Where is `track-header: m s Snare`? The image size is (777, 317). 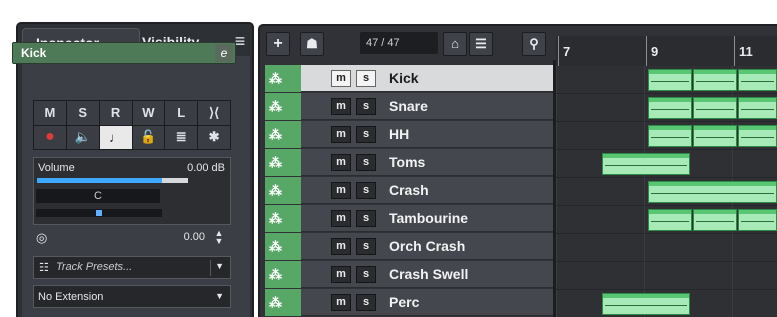
track-header: m s Snare is located at coordinates (427, 106).